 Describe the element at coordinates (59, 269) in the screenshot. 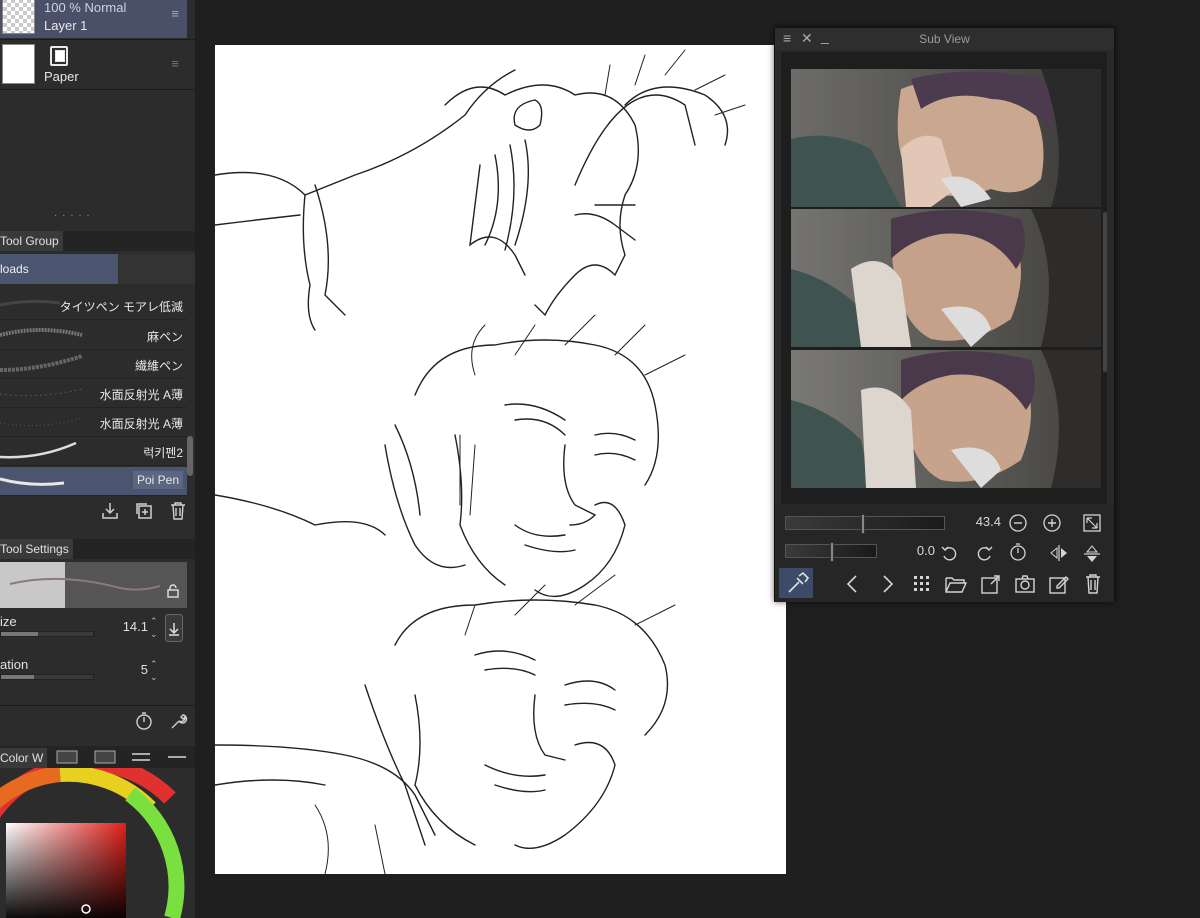

I see `tab-group-downloads: loads` at that location.